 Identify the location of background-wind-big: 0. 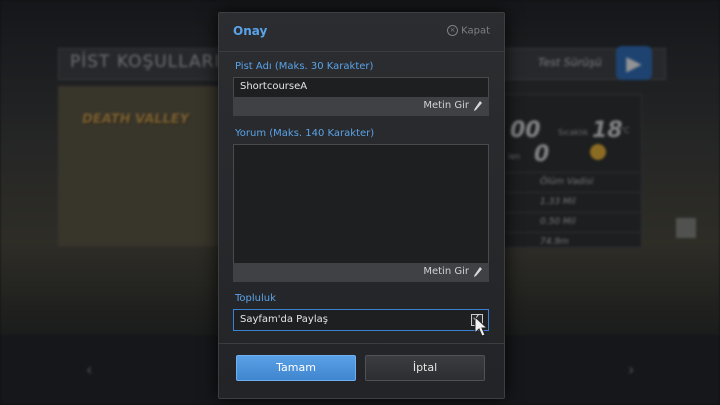
(542, 154).